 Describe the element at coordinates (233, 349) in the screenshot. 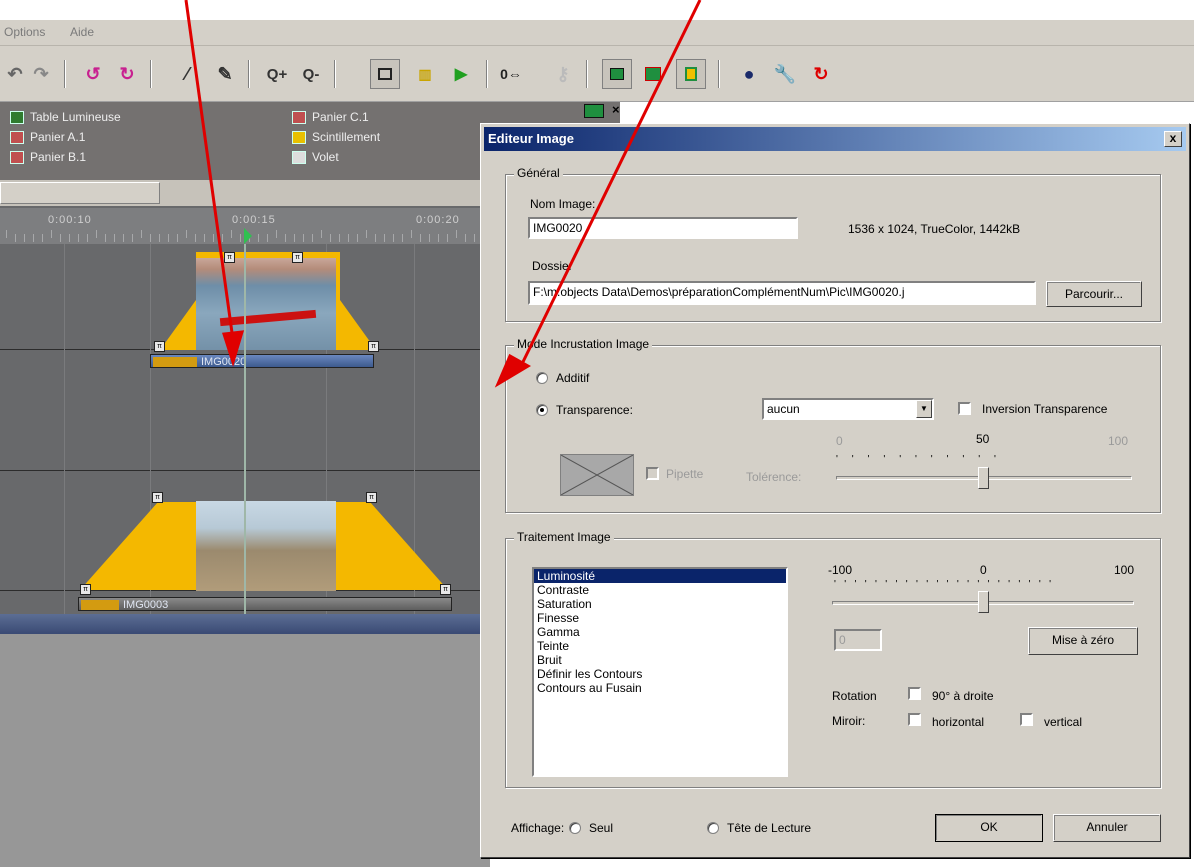

I see `annotation-arrow-head` at that location.